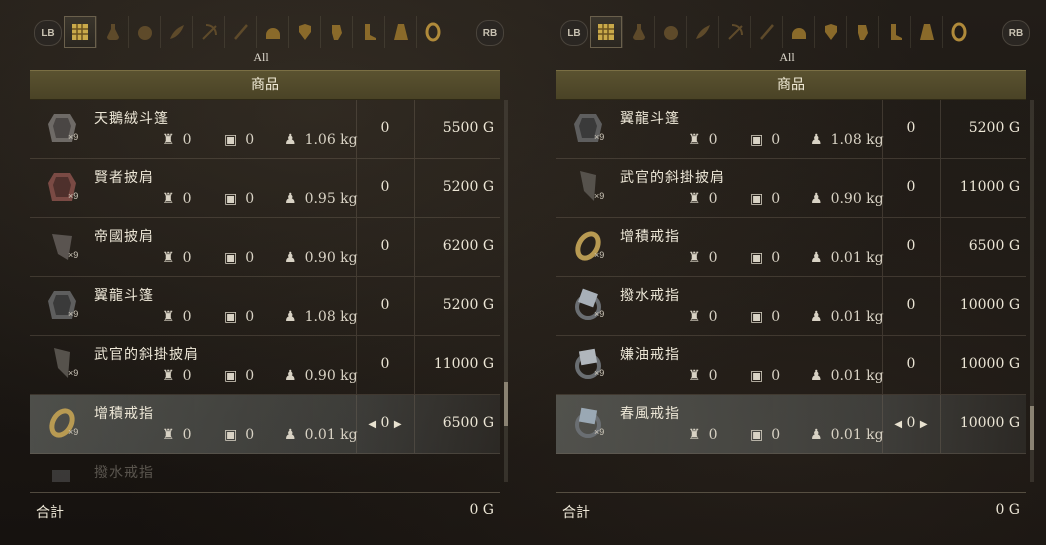  What do you see at coordinates (791, 85) in the screenshot?
I see `list-header: 商品` at bounding box center [791, 85].